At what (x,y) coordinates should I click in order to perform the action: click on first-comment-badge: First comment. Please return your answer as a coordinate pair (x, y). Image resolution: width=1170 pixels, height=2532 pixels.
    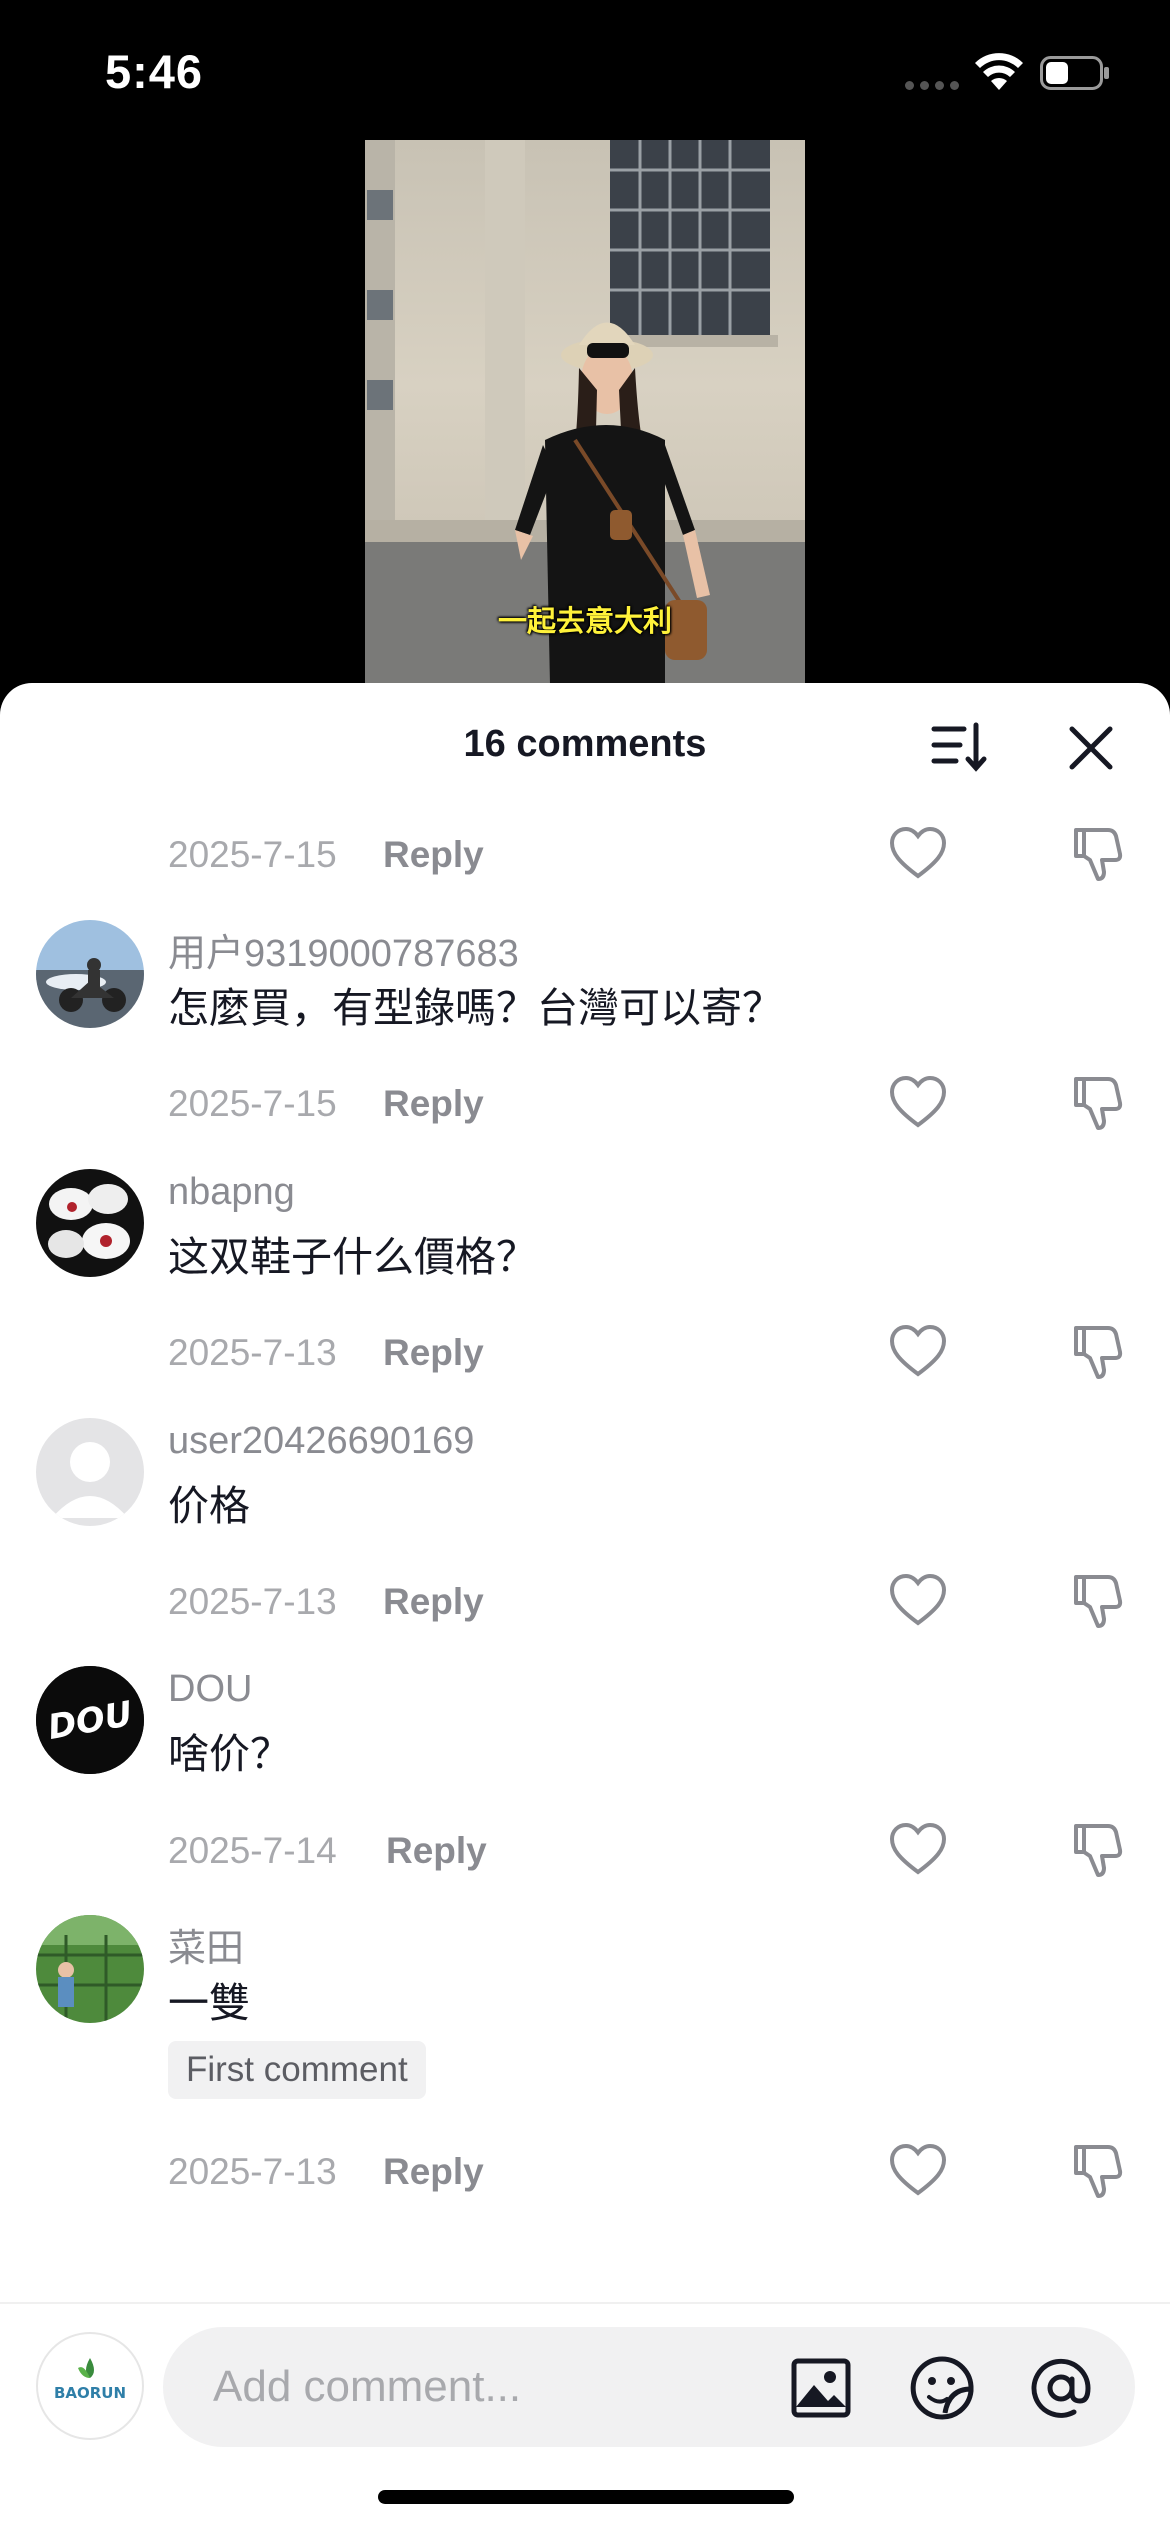
    Looking at the image, I should click on (297, 2070).